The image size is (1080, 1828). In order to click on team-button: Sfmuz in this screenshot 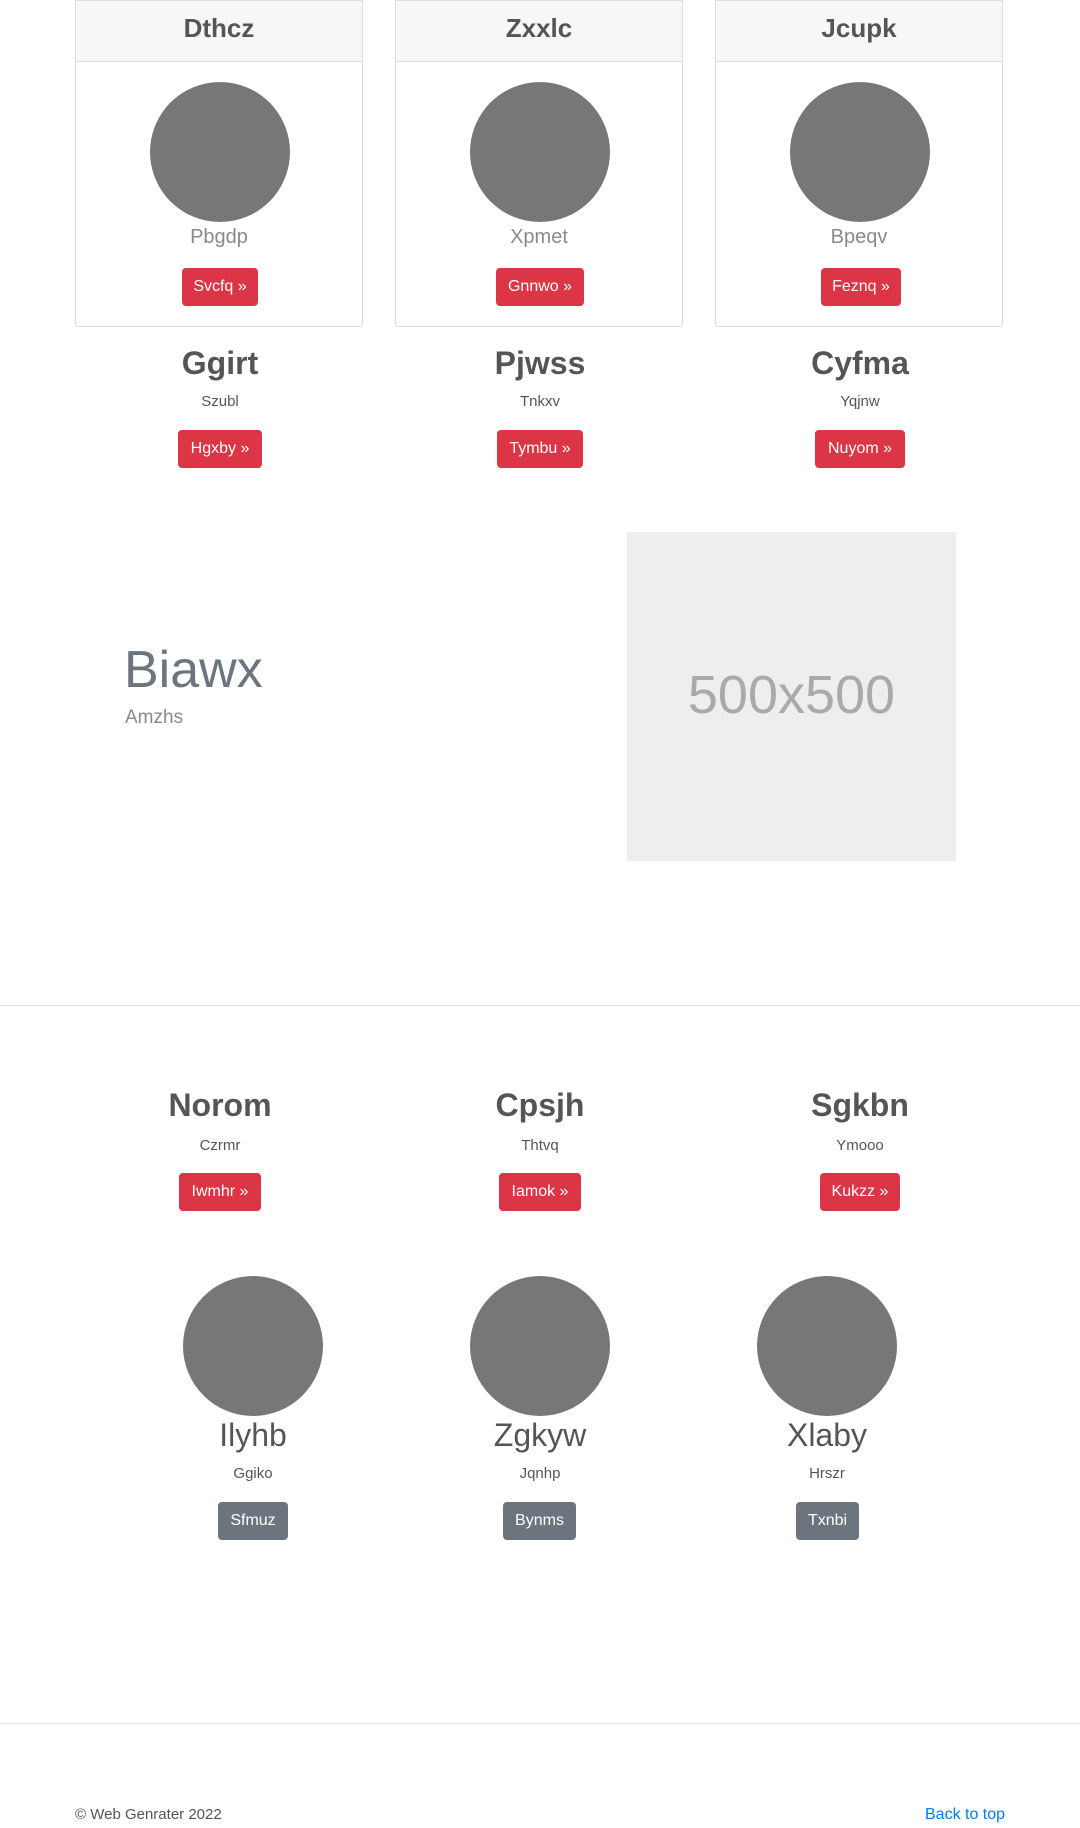, I will do `click(253, 1521)`.